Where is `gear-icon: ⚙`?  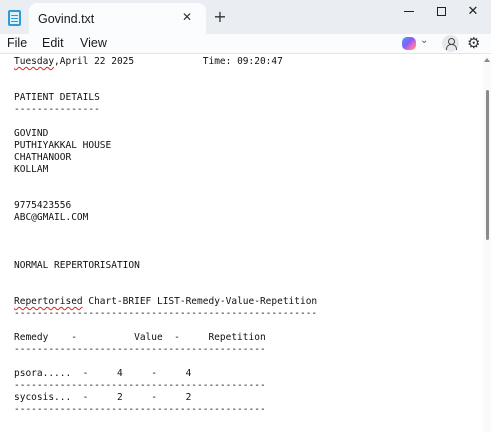
gear-icon: ⚙ is located at coordinates (473, 43).